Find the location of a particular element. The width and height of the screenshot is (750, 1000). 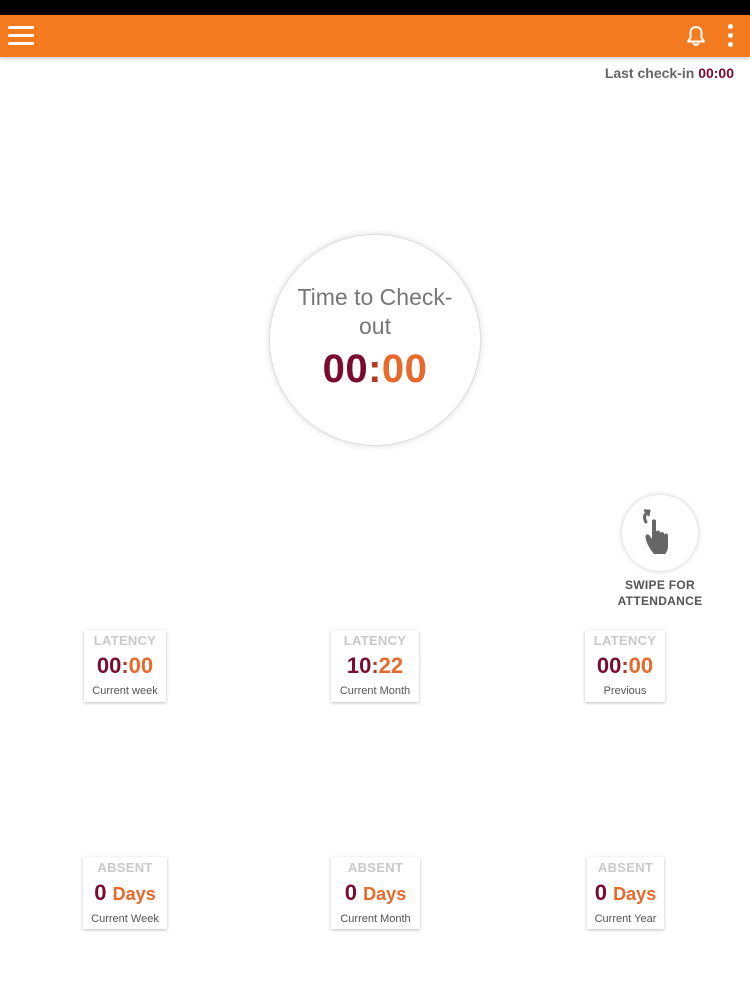

absent-card-current-year: ABSENT 0 Days Current Year is located at coordinates (625, 893).